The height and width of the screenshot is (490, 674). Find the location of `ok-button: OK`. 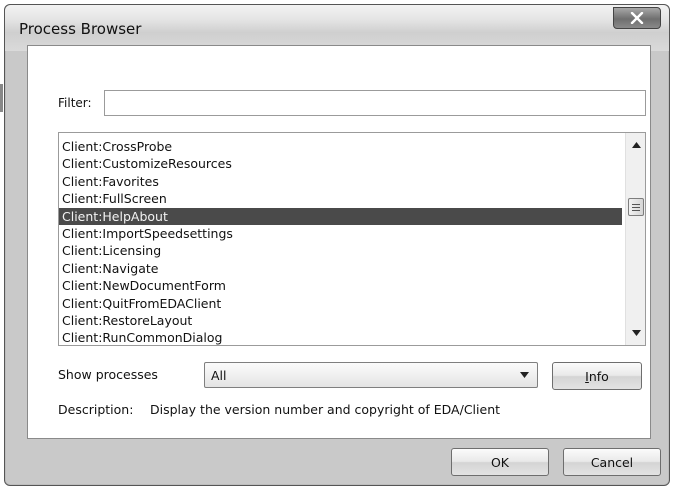

ok-button: OK is located at coordinates (500, 462).